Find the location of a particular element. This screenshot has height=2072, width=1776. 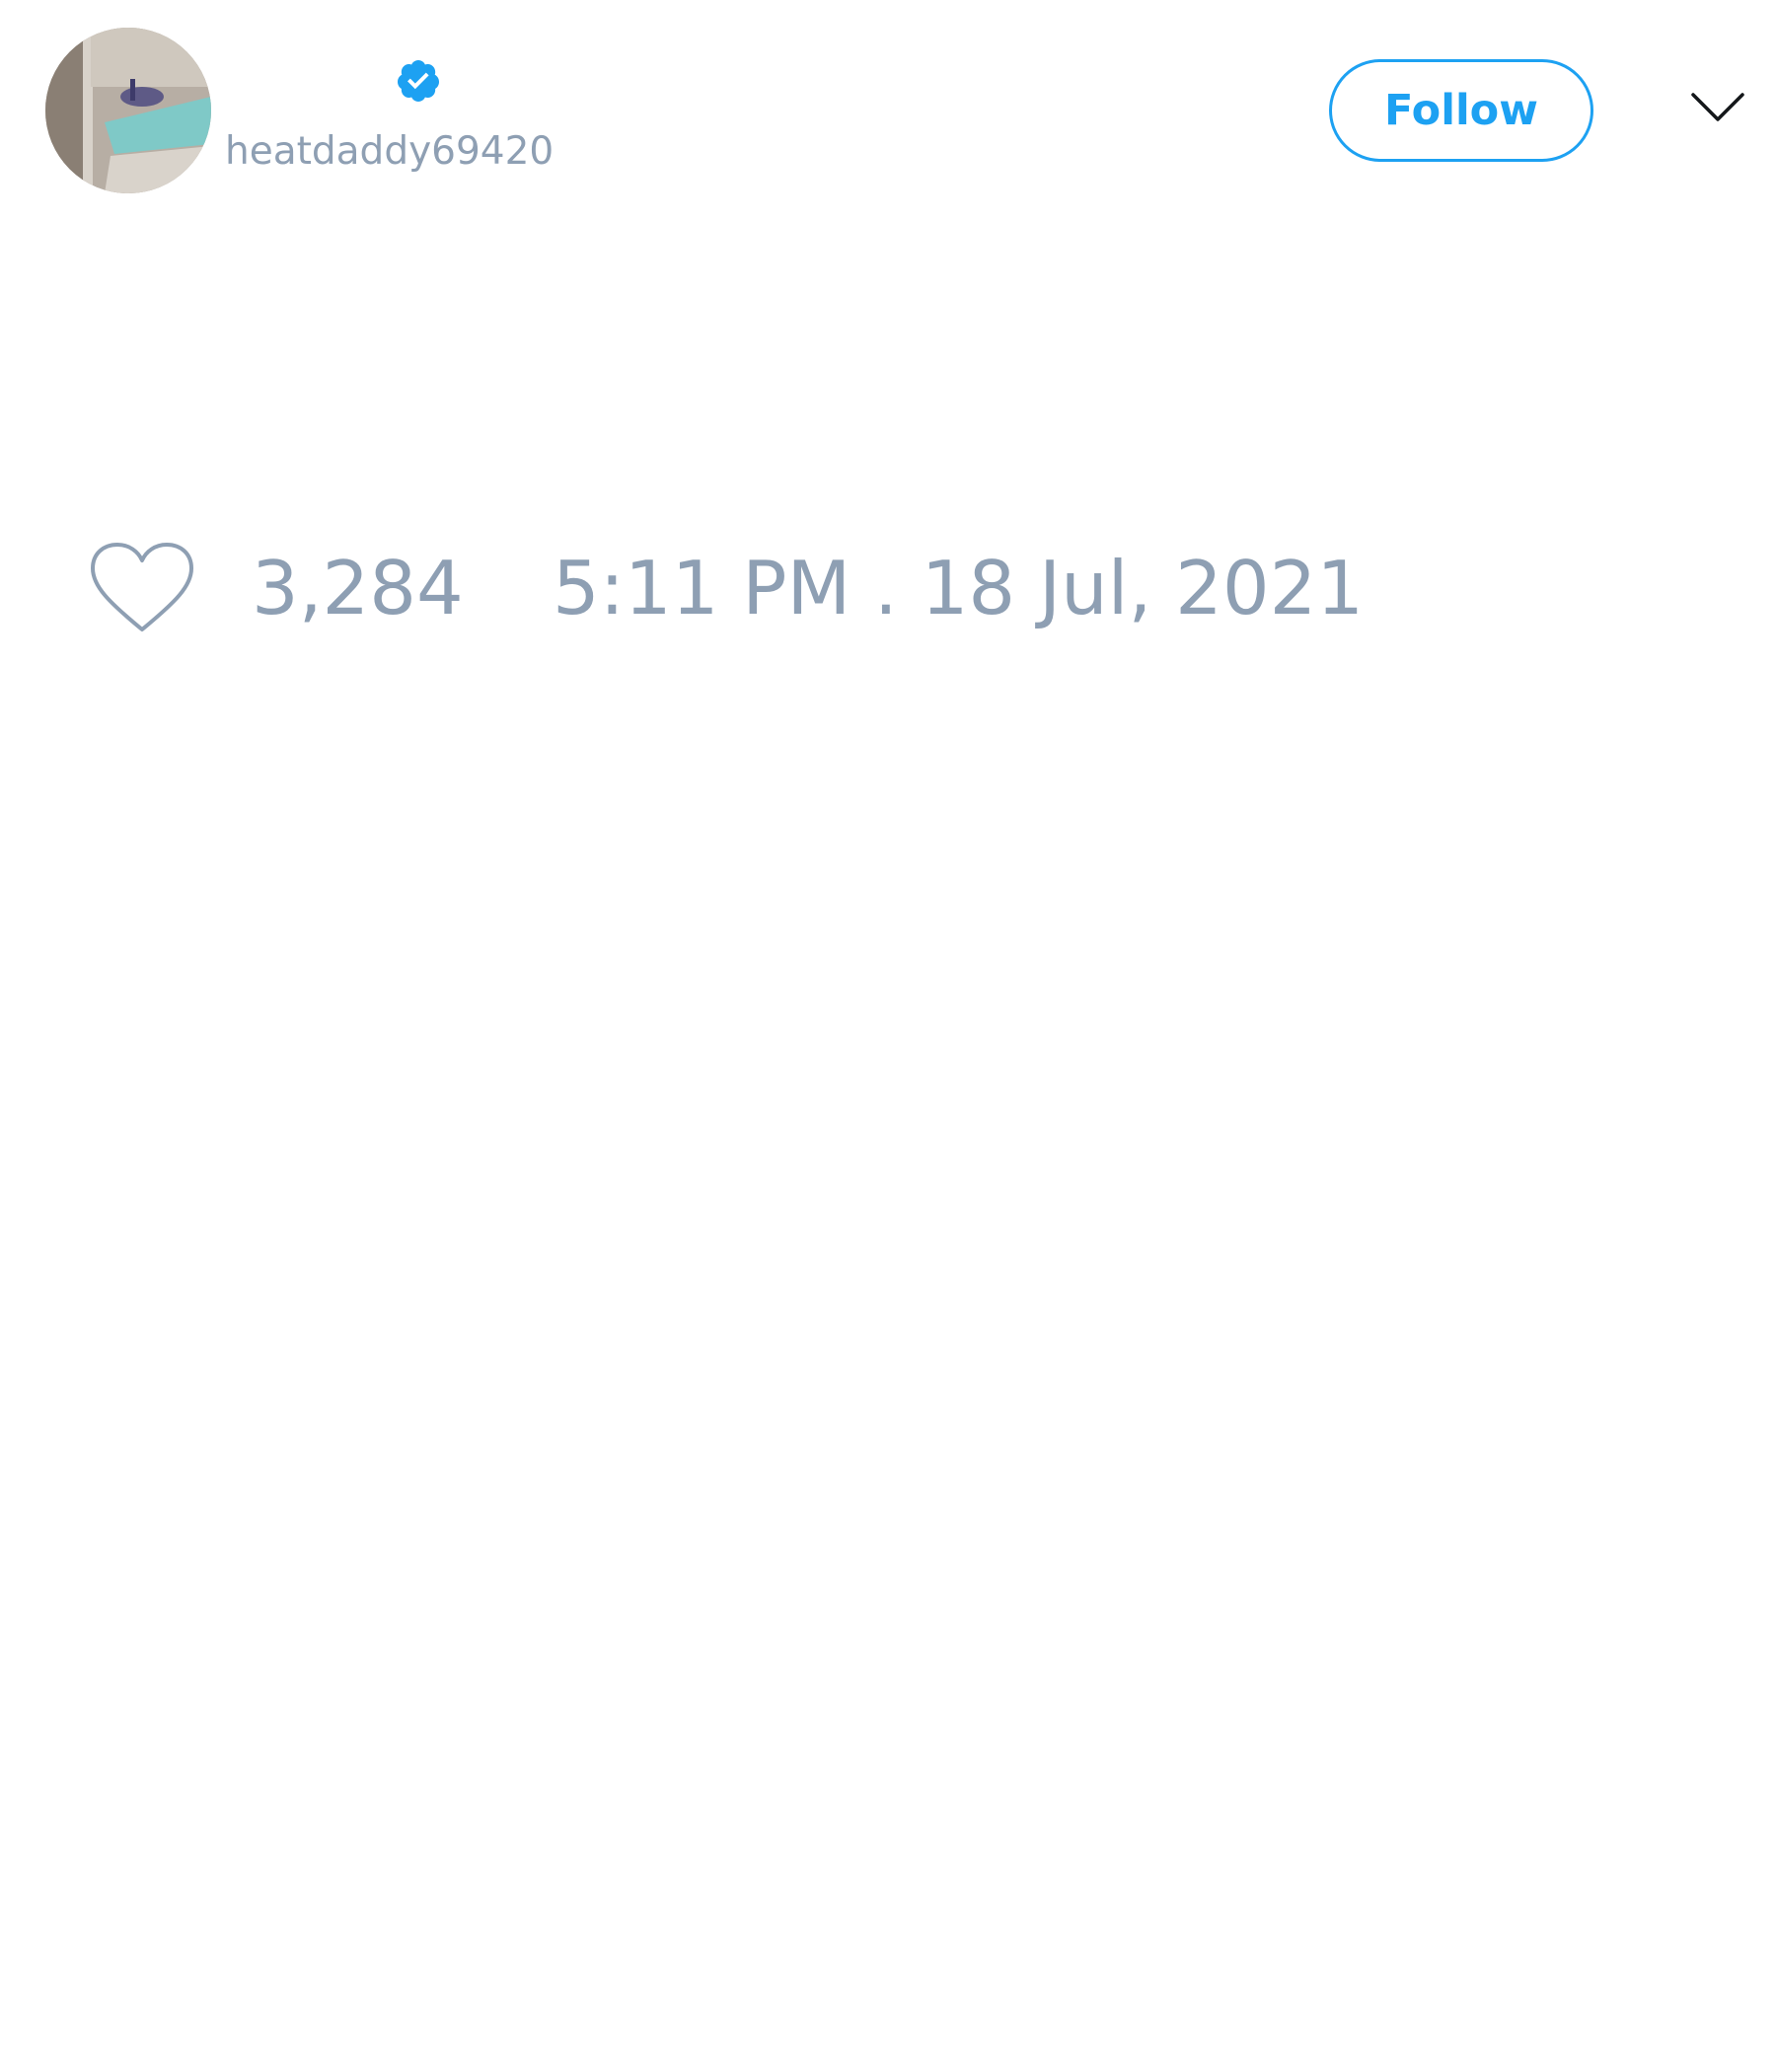

avatar-photo is located at coordinates (128, 111).